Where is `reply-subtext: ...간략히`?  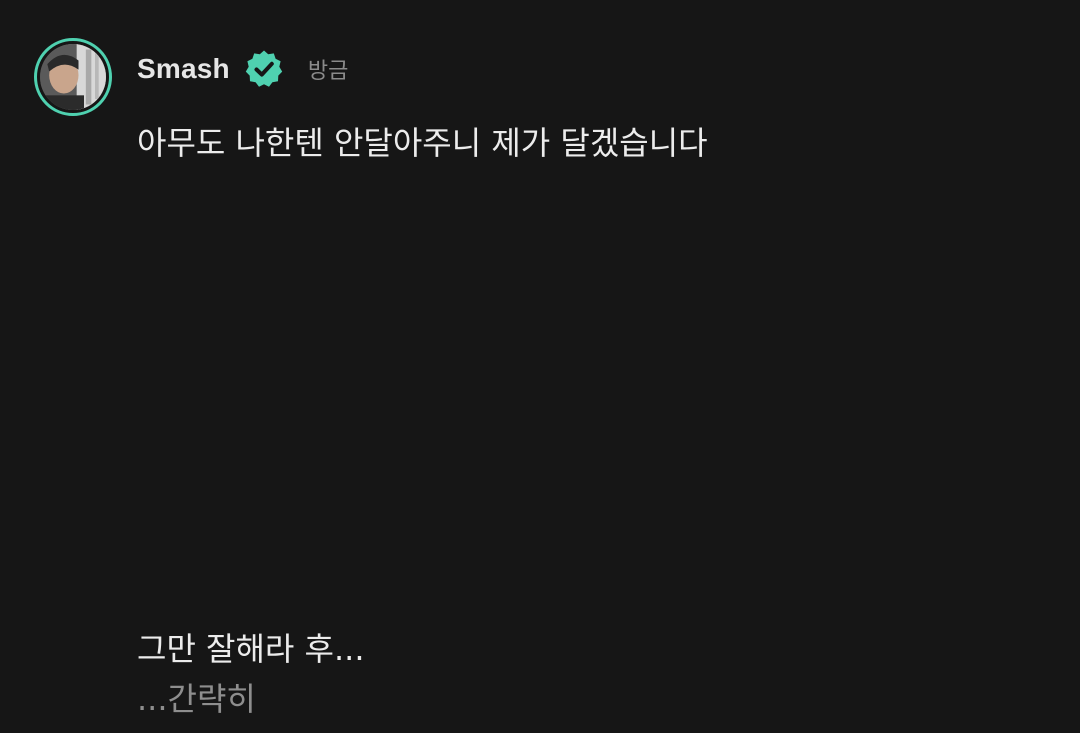 reply-subtext: ...간략히 is located at coordinates (196, 699).